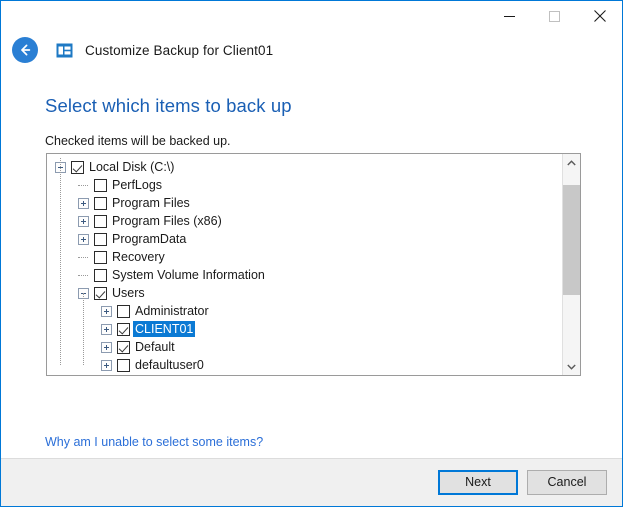  I want to click on navigation-row: Customize Backup for Client01, so click(137, 50).